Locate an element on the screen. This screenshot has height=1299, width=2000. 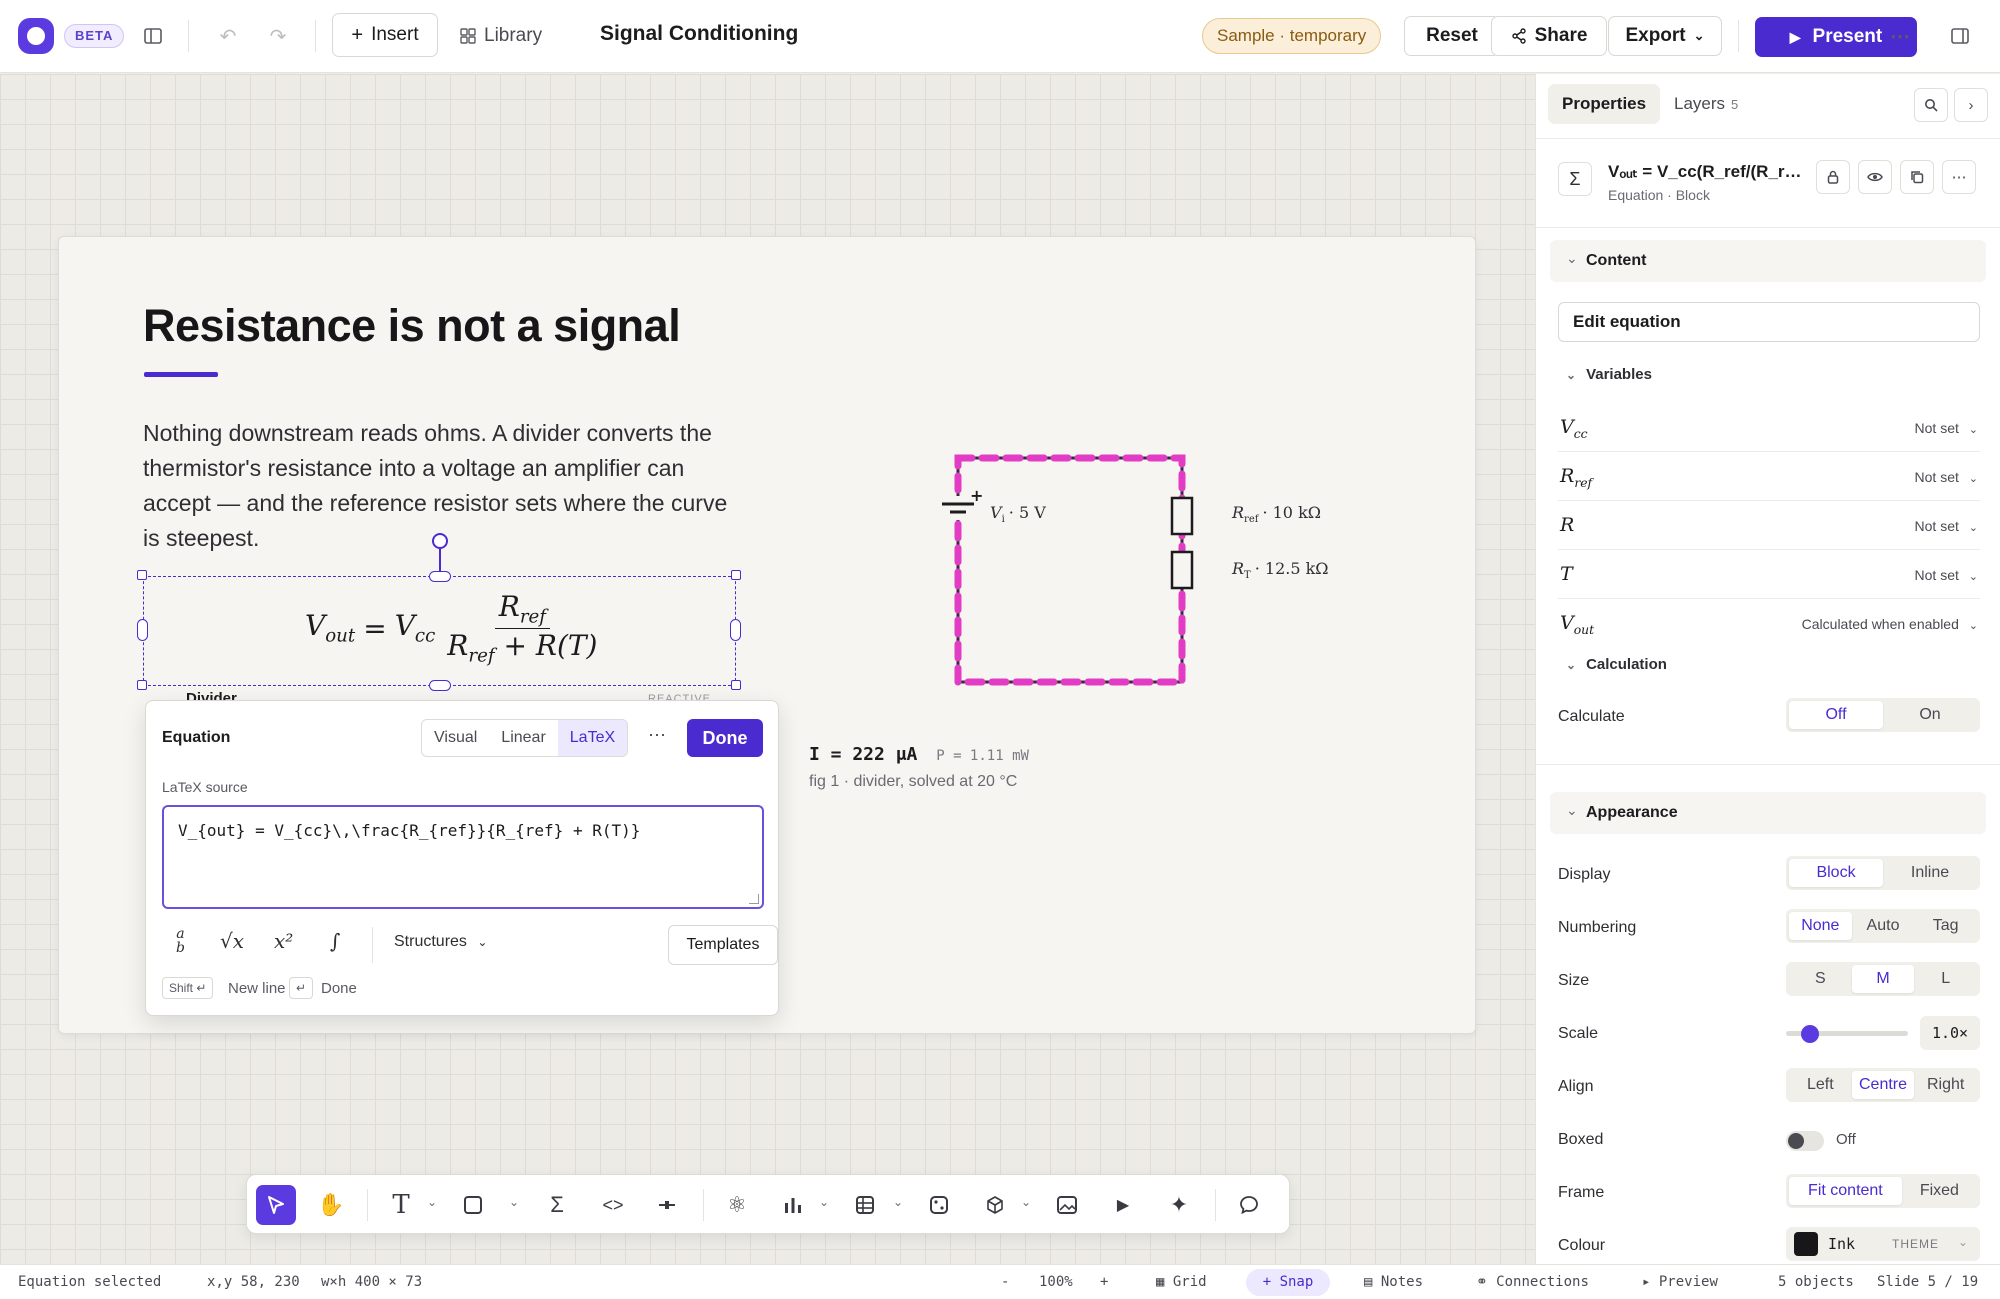
resize-handle-se is located at coordinates (736, 685).